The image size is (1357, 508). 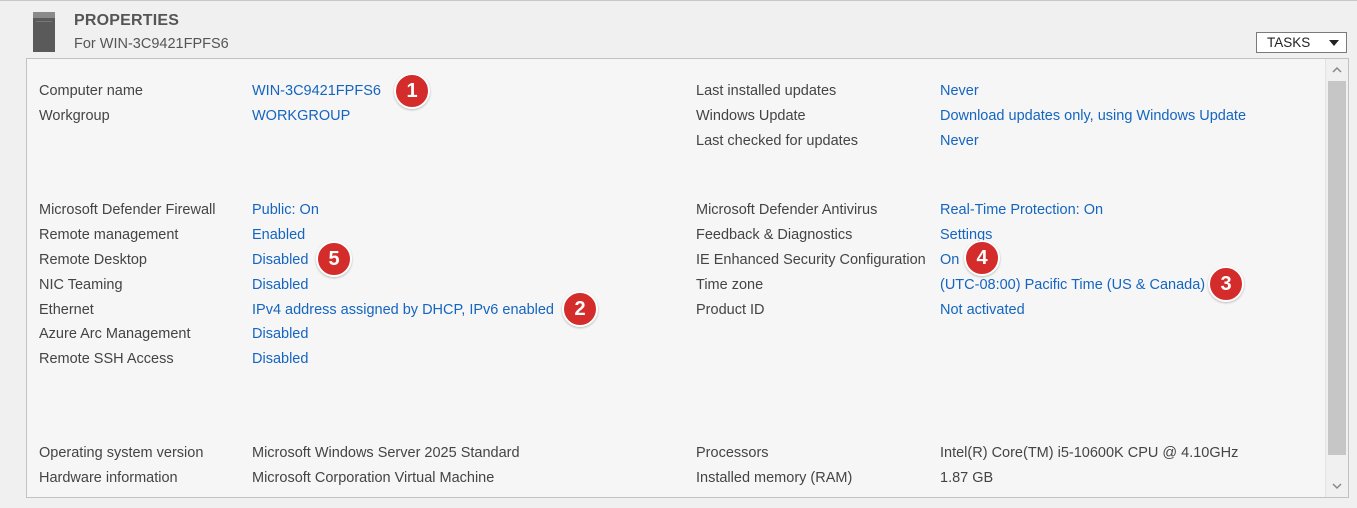 I want to click on annotation-badge-4: 4, so click(x=982, y=258).